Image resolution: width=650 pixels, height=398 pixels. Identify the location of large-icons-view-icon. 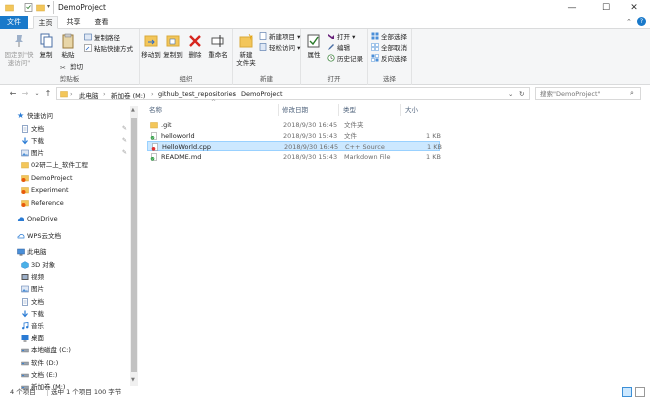
(640, 392).